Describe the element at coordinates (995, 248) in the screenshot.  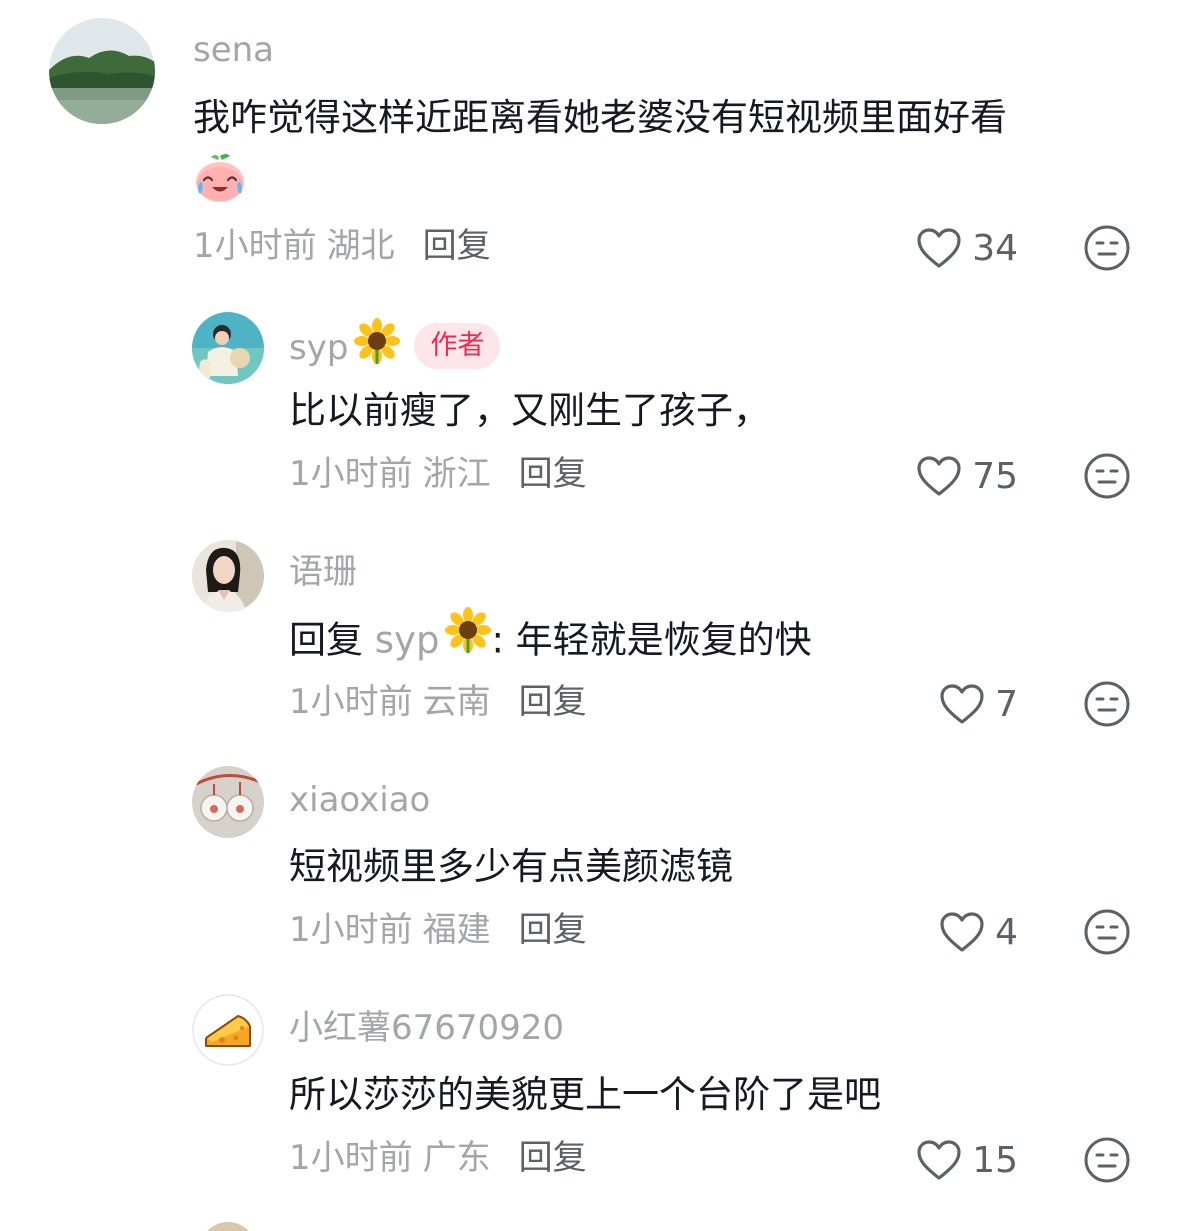
I see `like-count: 34` at that location.